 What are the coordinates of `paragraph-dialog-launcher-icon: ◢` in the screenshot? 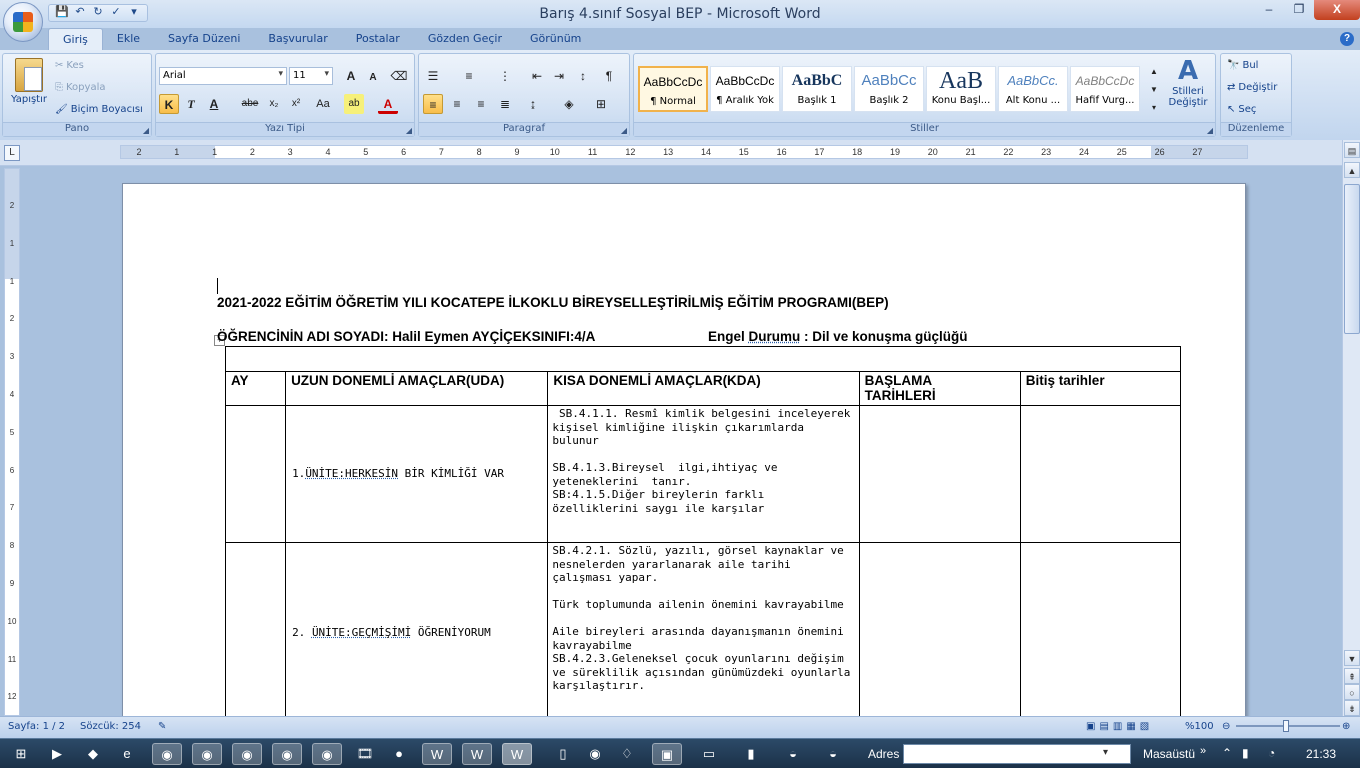 It's located at (624, 130).